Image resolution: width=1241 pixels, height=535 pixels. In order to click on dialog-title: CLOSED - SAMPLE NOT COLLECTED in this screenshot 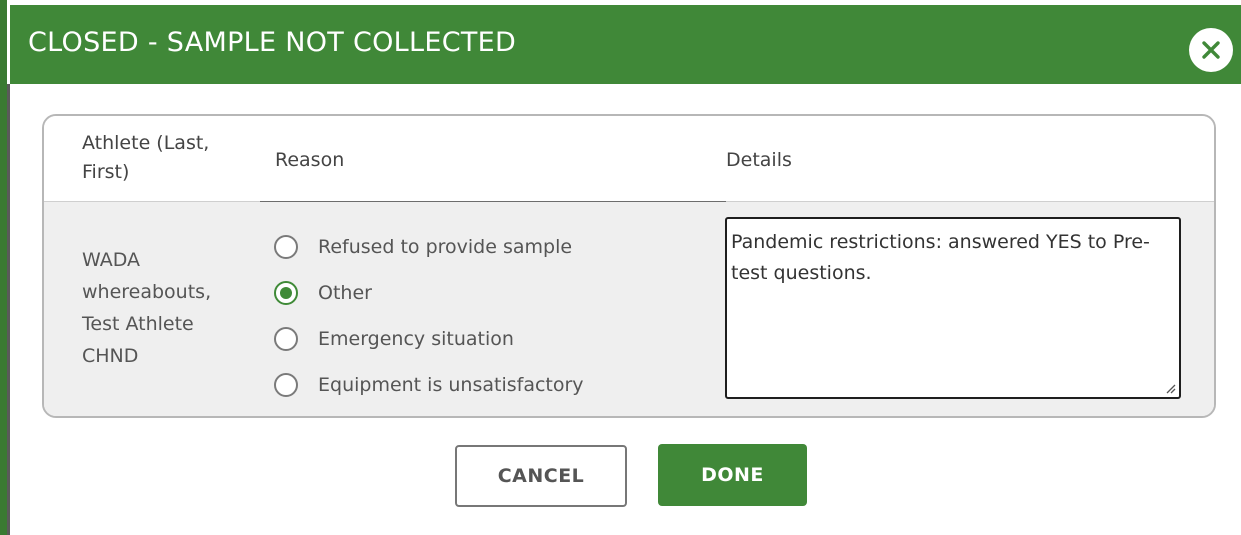, I will do `click(272, 42)`.